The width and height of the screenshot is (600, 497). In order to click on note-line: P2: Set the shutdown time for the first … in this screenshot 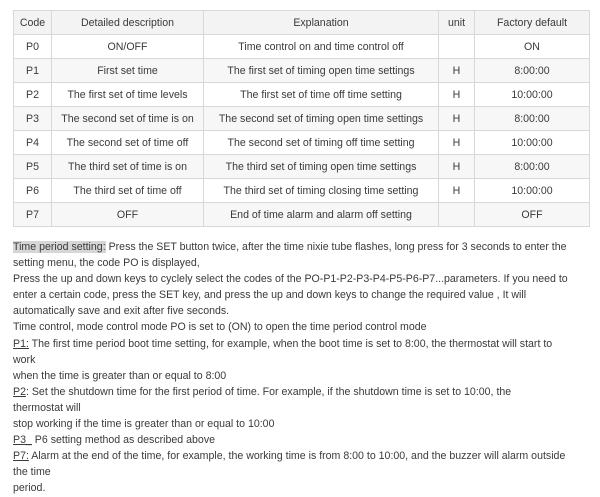, I will do `click(300, 392)`.